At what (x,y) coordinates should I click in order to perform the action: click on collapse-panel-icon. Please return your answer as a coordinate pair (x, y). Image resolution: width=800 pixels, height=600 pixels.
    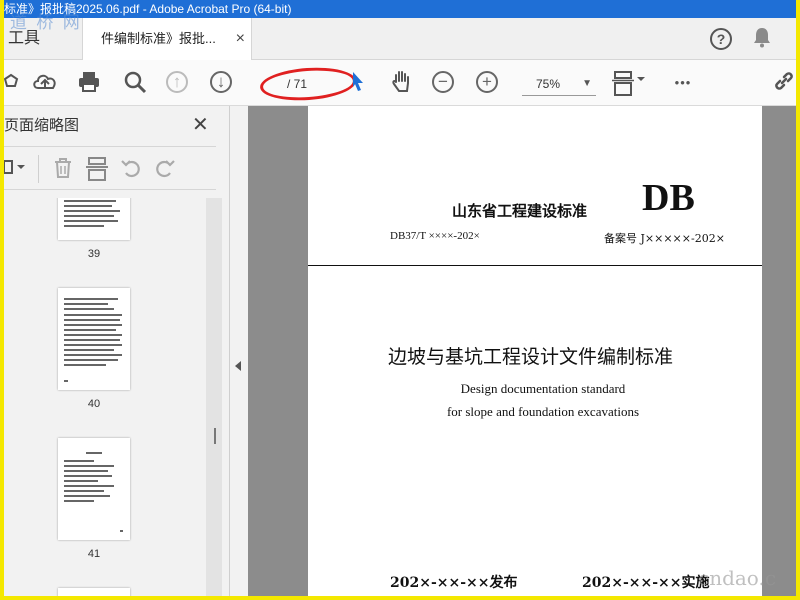
    Looking at the image, I should click on (238, 367).